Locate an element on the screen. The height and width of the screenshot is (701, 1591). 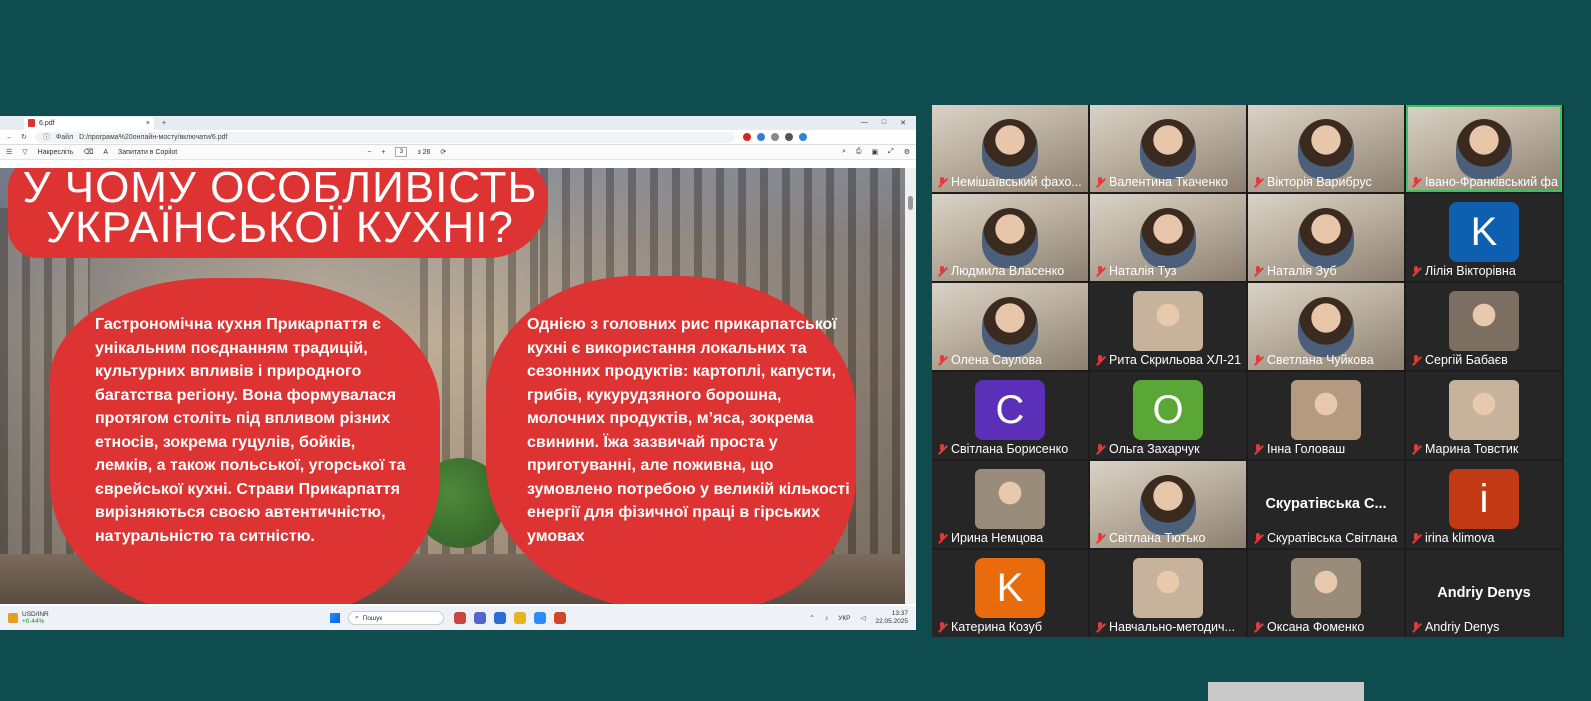
pdf-scrollbar is located at coordinates (910, 386).